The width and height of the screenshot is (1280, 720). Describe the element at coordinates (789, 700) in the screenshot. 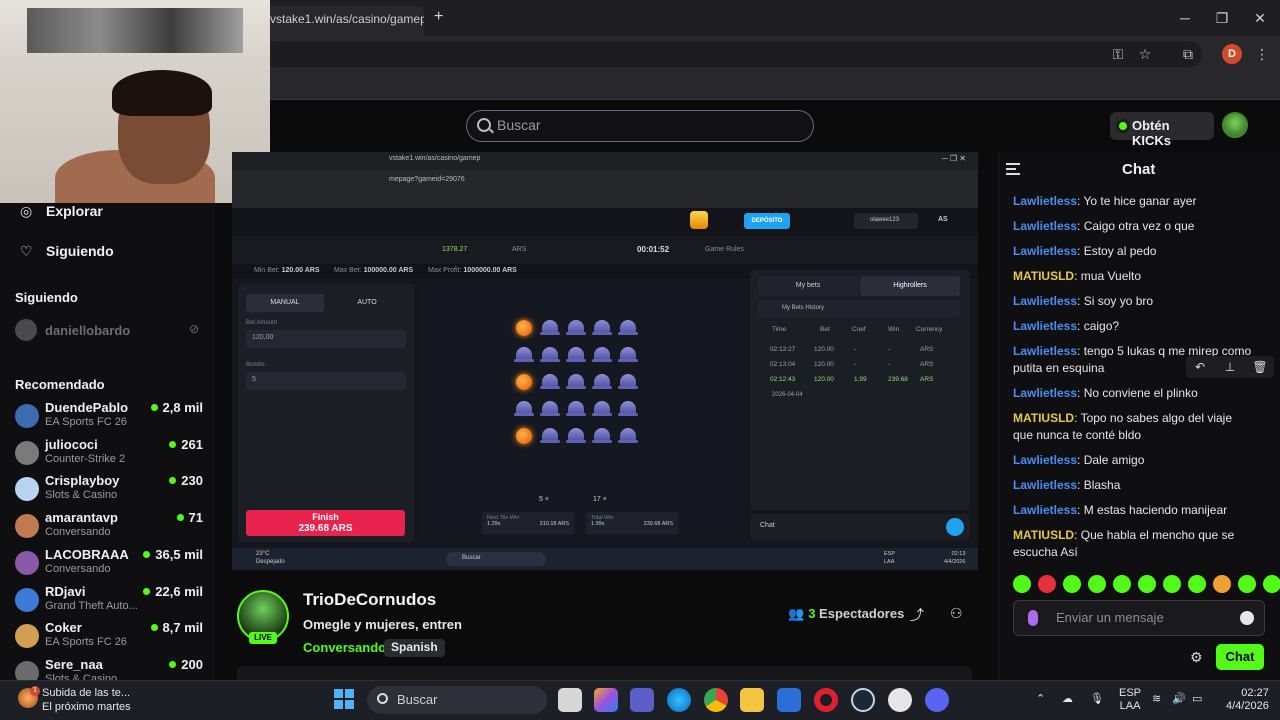

I see `store-icon` at that location.